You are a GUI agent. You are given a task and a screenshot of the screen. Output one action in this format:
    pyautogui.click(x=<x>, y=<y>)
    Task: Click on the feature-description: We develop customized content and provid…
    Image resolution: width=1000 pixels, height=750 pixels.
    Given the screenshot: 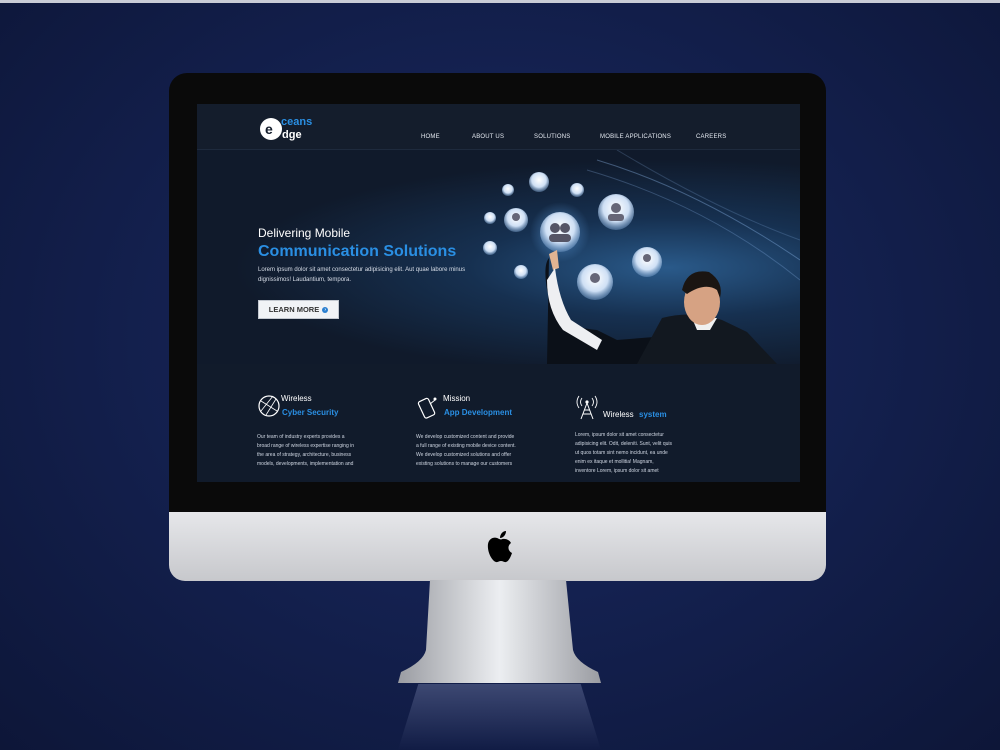 What is the action you would take?
    pyautogui.click(x=466, y=450)
    